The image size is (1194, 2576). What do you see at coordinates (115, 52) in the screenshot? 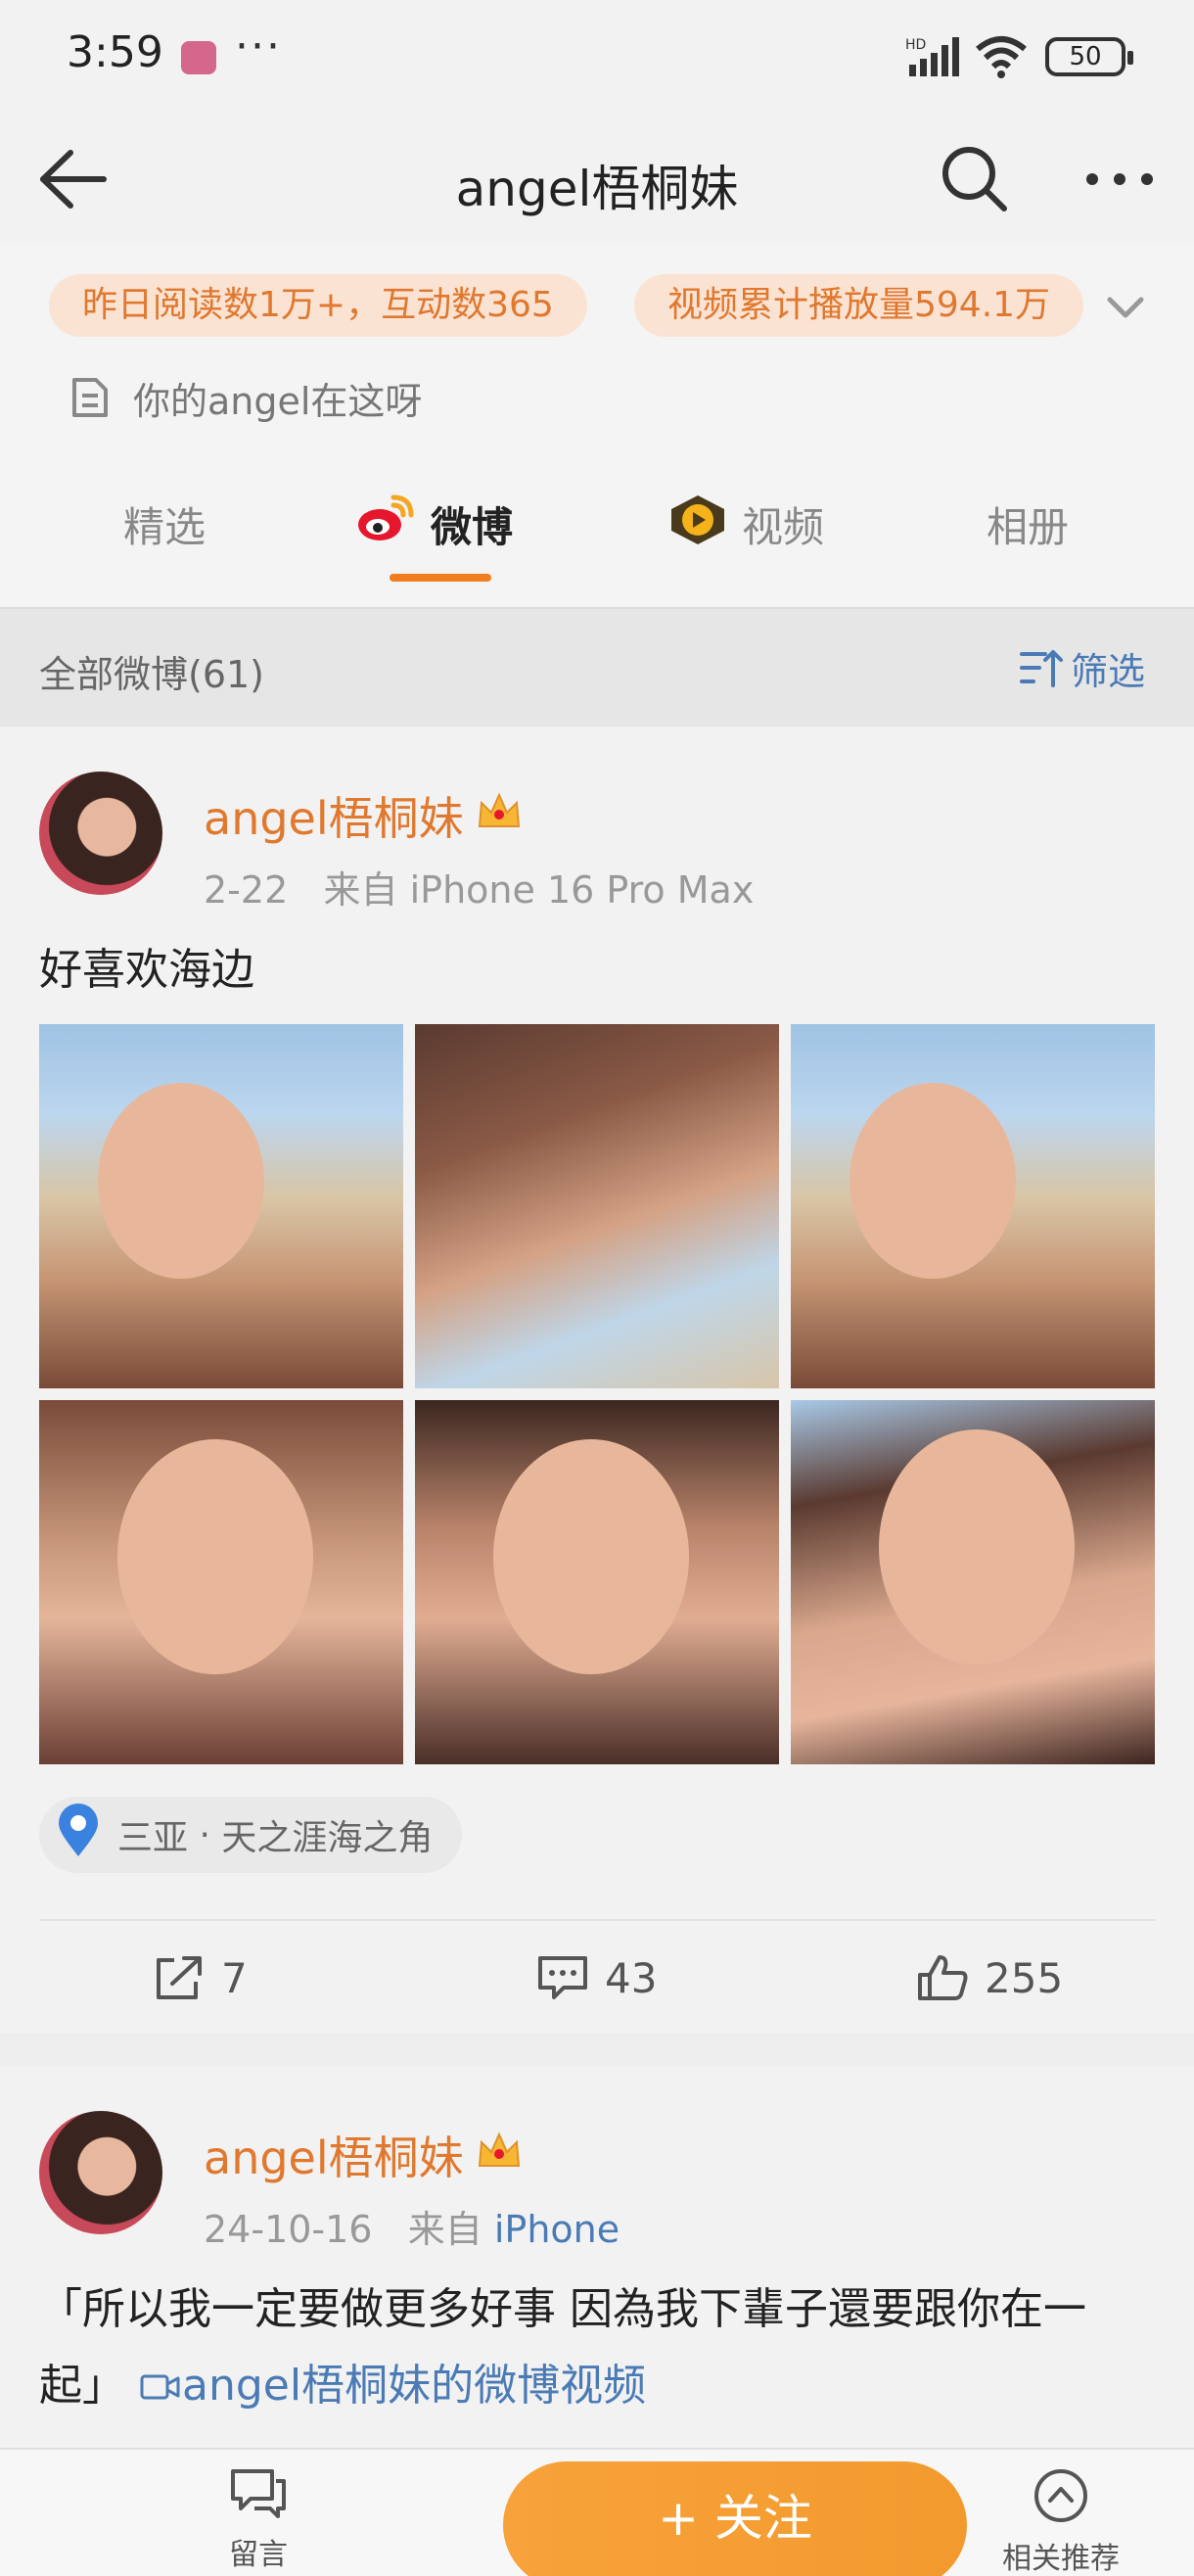
I see `status-time: 3:59` at bounding box center [115, 52].